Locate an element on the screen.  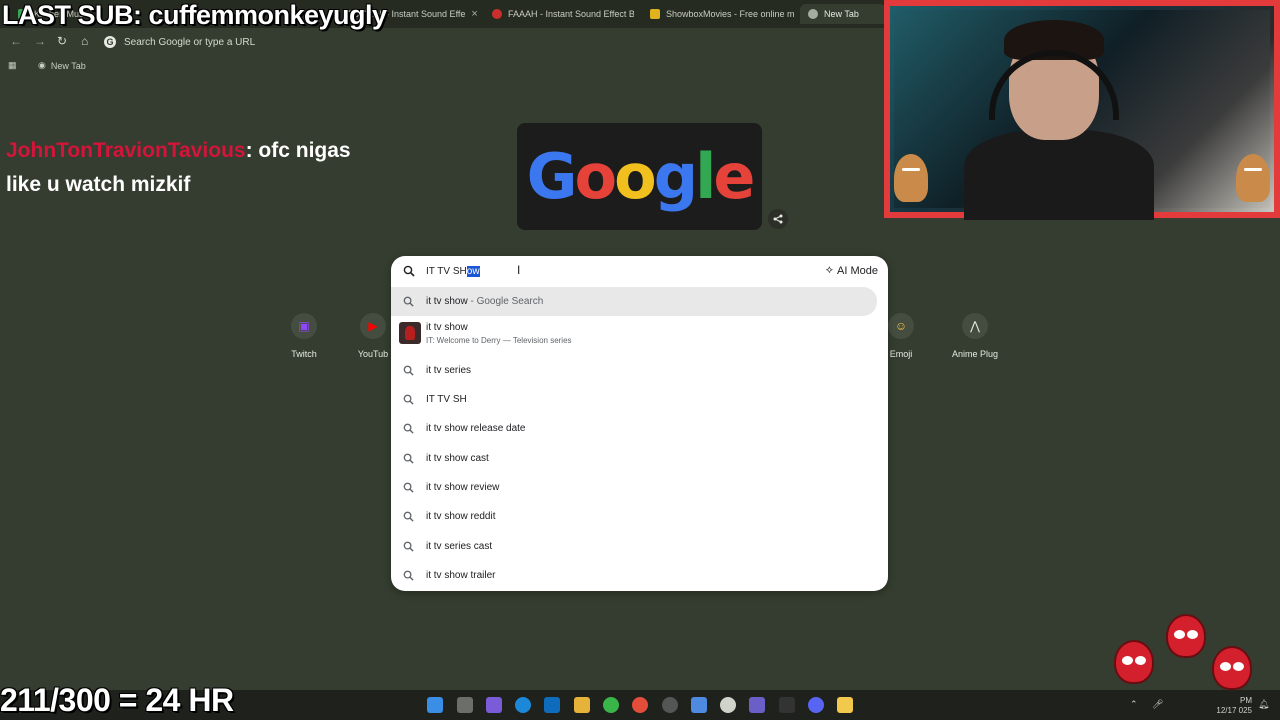
teams-icon is located at coordinates (757, 705).